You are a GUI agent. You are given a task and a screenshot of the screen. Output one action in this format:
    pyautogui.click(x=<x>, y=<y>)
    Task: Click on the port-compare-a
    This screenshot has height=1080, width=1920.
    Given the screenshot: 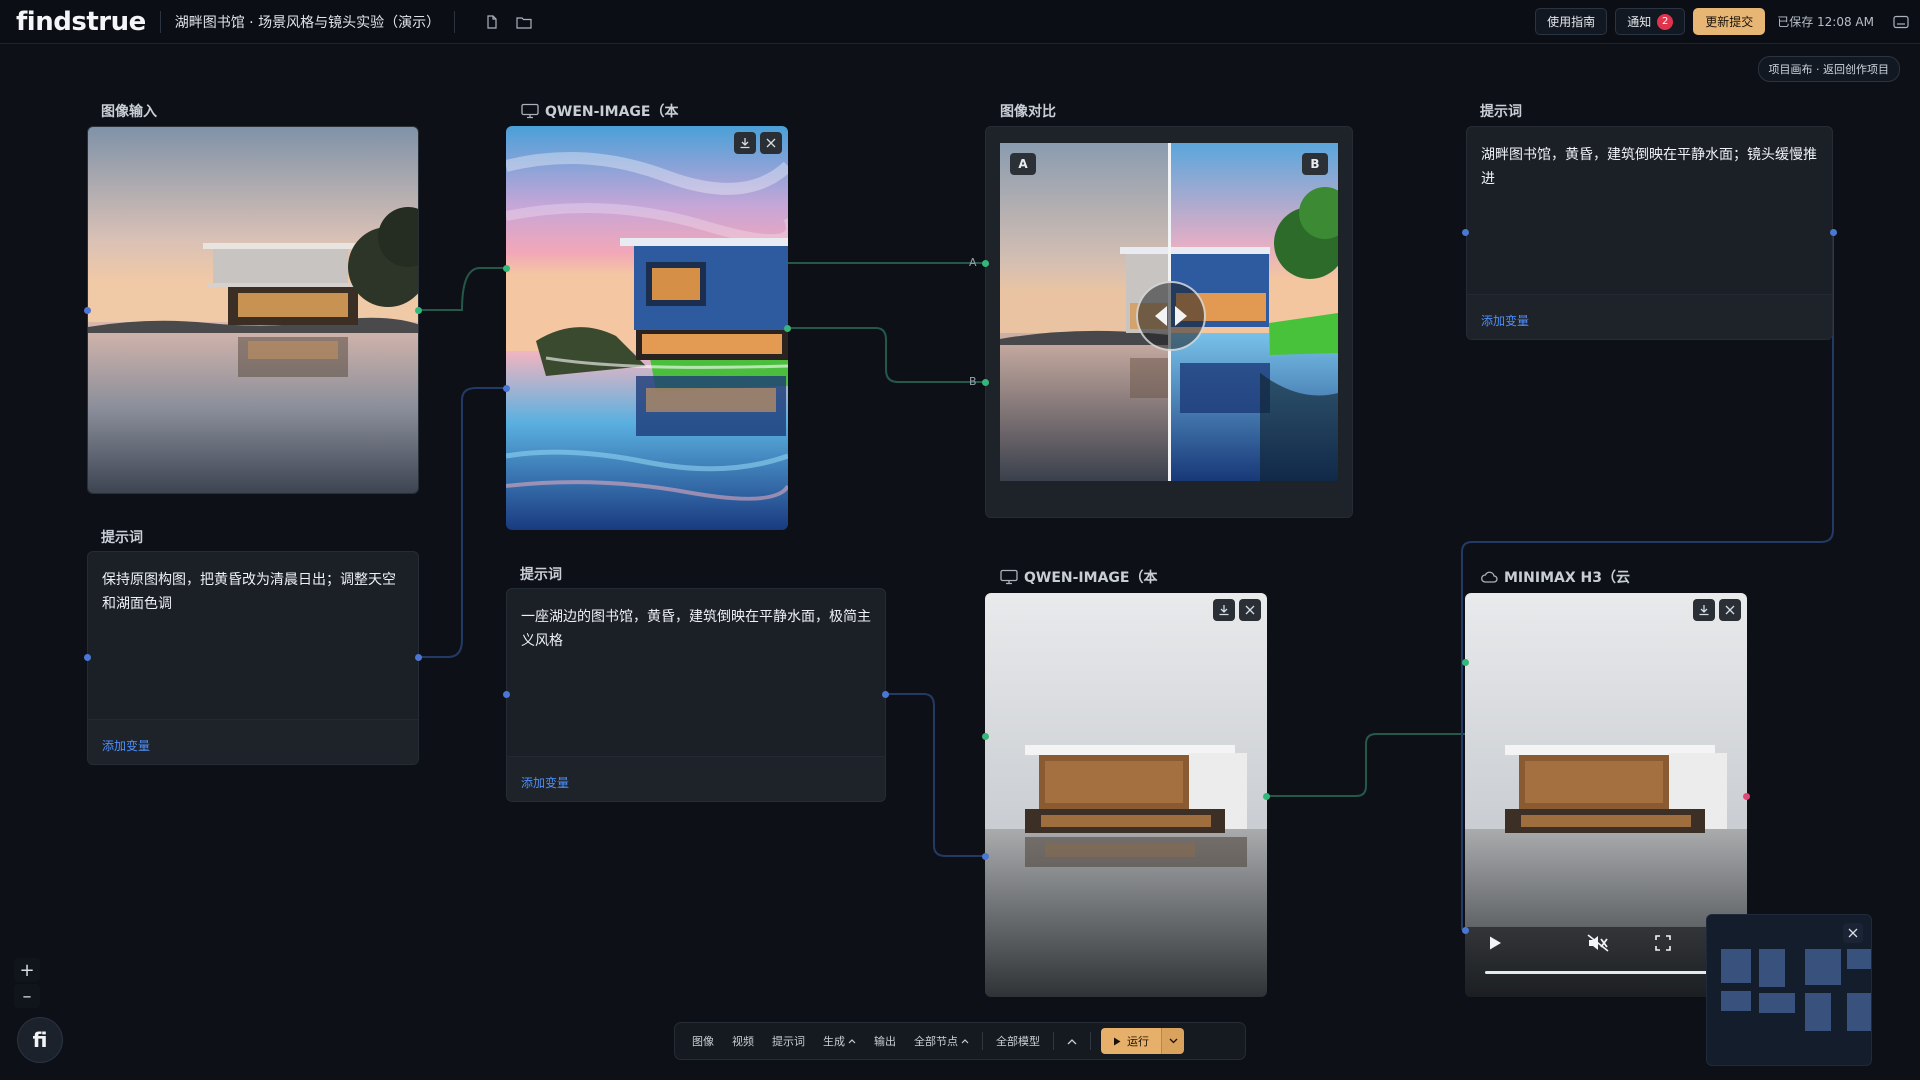 What is the action you would take?
    pyautogui.click(x=985, y=263)
    